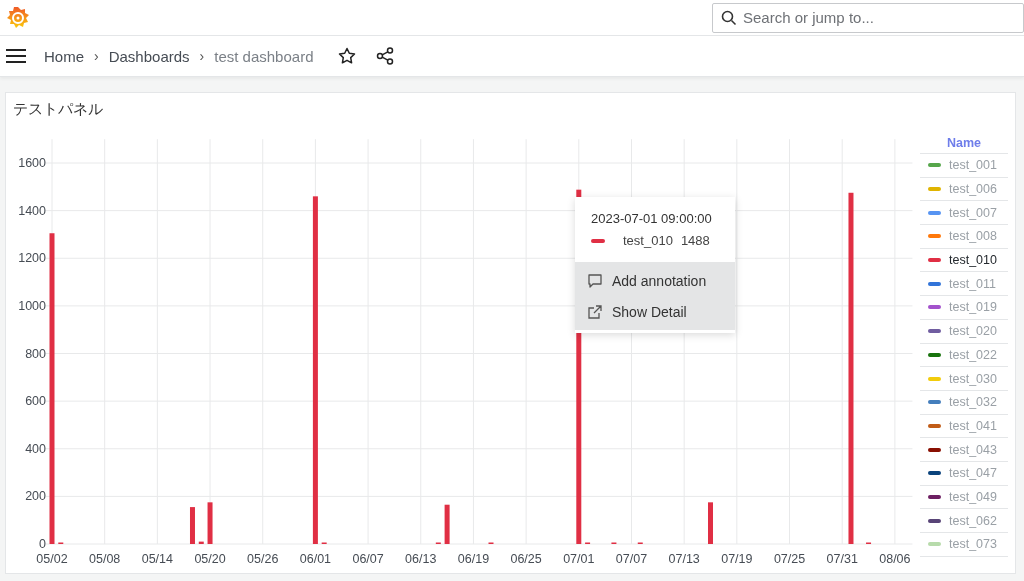 The width and height of the screenshot is (1024, 581). What do you see at coordinates (210, 559) in the screenshot?
I see `axis-label: 05/20` at bounding box center [210, 559].